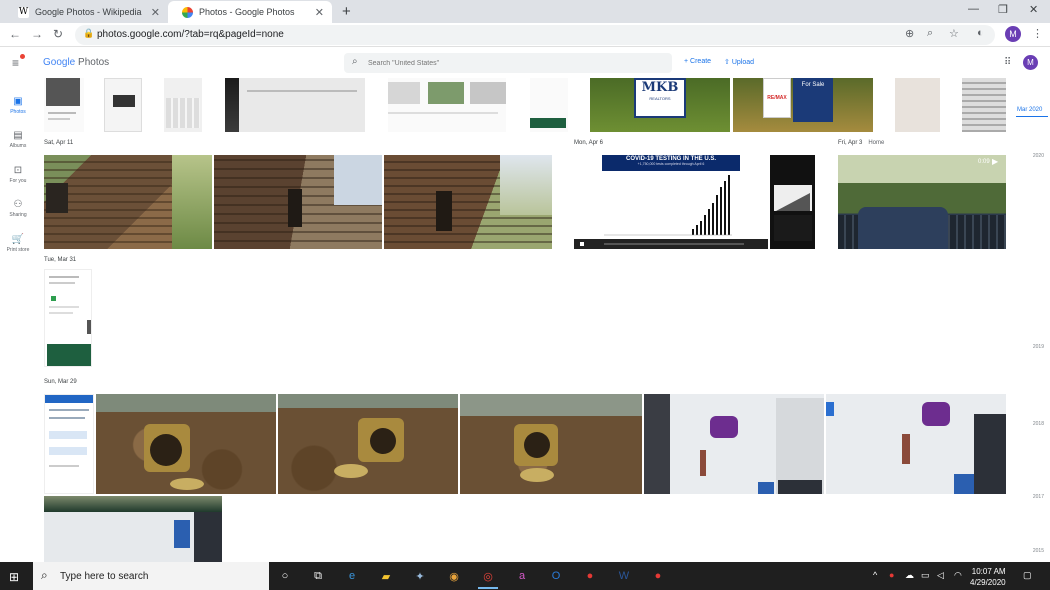 The height and width of the screenshot is (590, 1050). What do you see at coordinates (891, 575) in the screenshot?
I see `tray-record-icon: ●` at bounding box center [891, 575].